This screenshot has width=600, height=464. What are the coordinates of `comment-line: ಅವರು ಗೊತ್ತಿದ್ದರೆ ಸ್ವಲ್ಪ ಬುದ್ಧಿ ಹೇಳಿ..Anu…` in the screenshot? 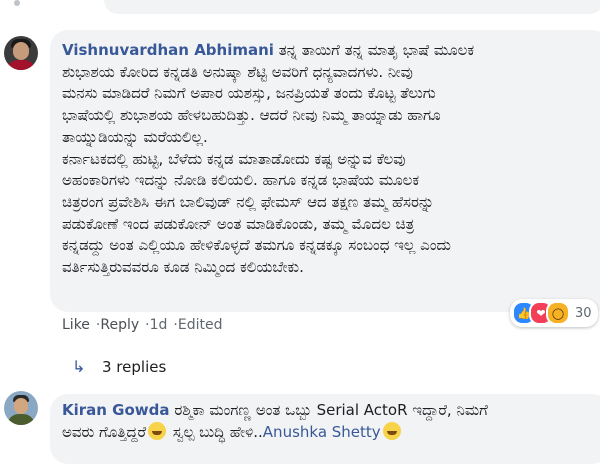 It's located at (275, 432).